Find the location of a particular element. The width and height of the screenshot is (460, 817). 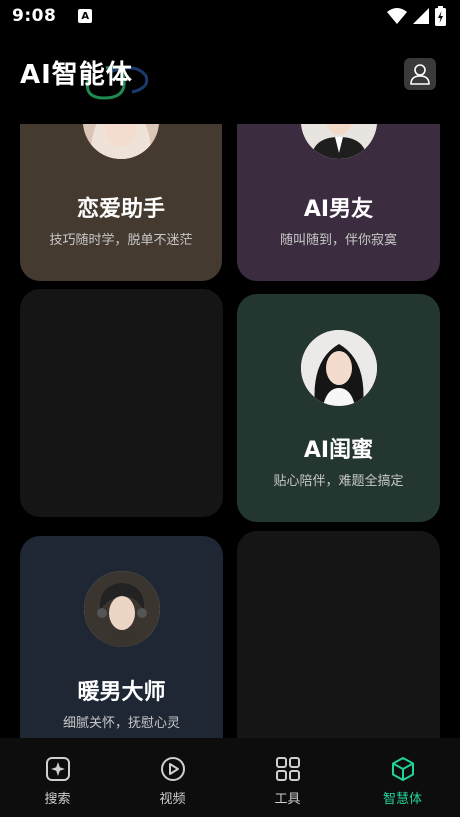

nav-item-video: 视频 is located at coordinates (172, 777).